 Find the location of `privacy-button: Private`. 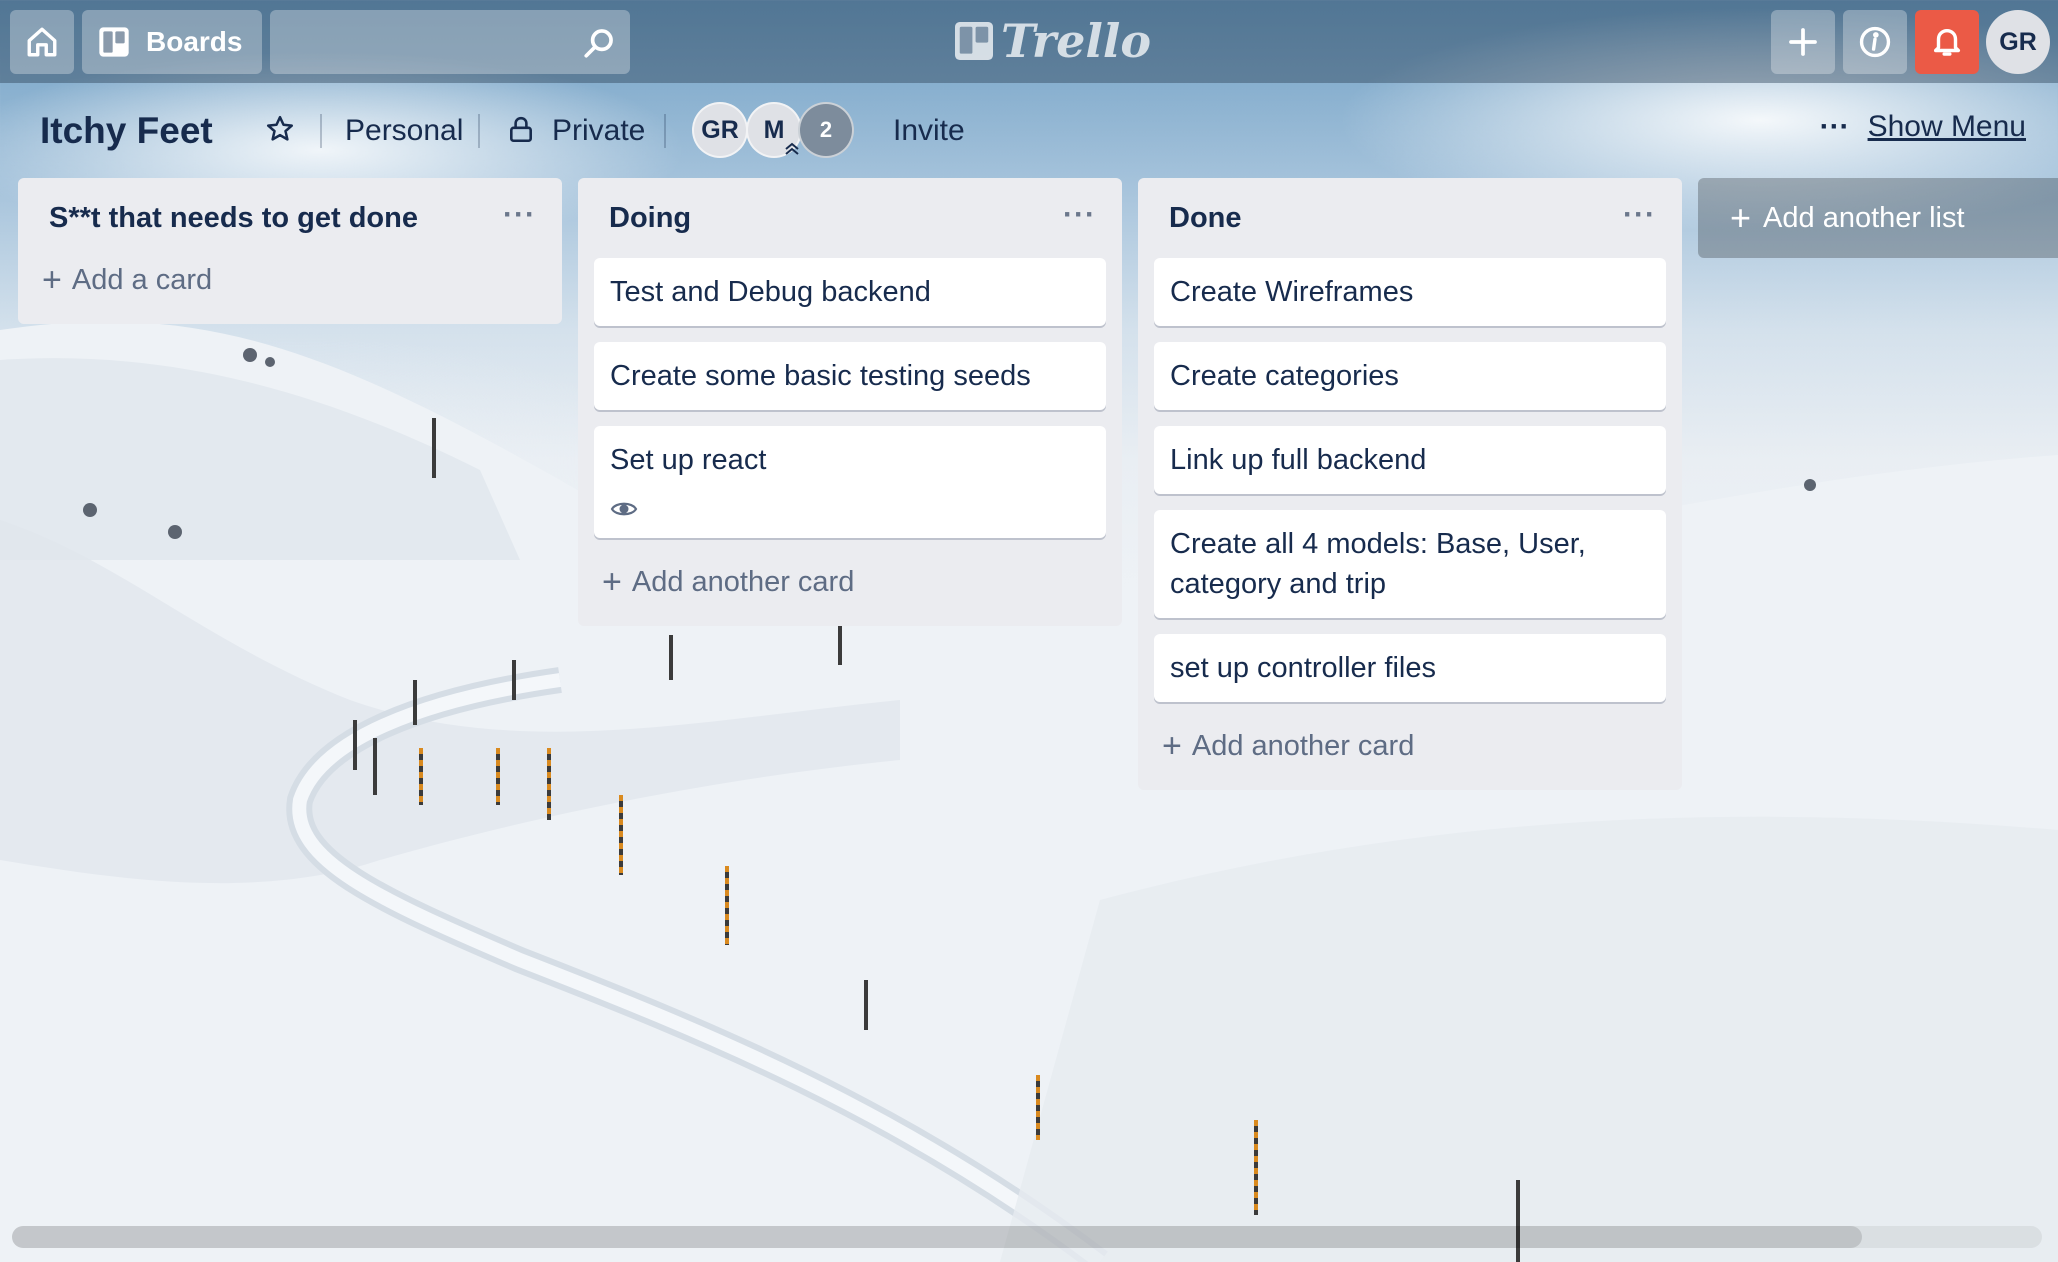

privacy-button: Private is located at coordinates (598, 131).